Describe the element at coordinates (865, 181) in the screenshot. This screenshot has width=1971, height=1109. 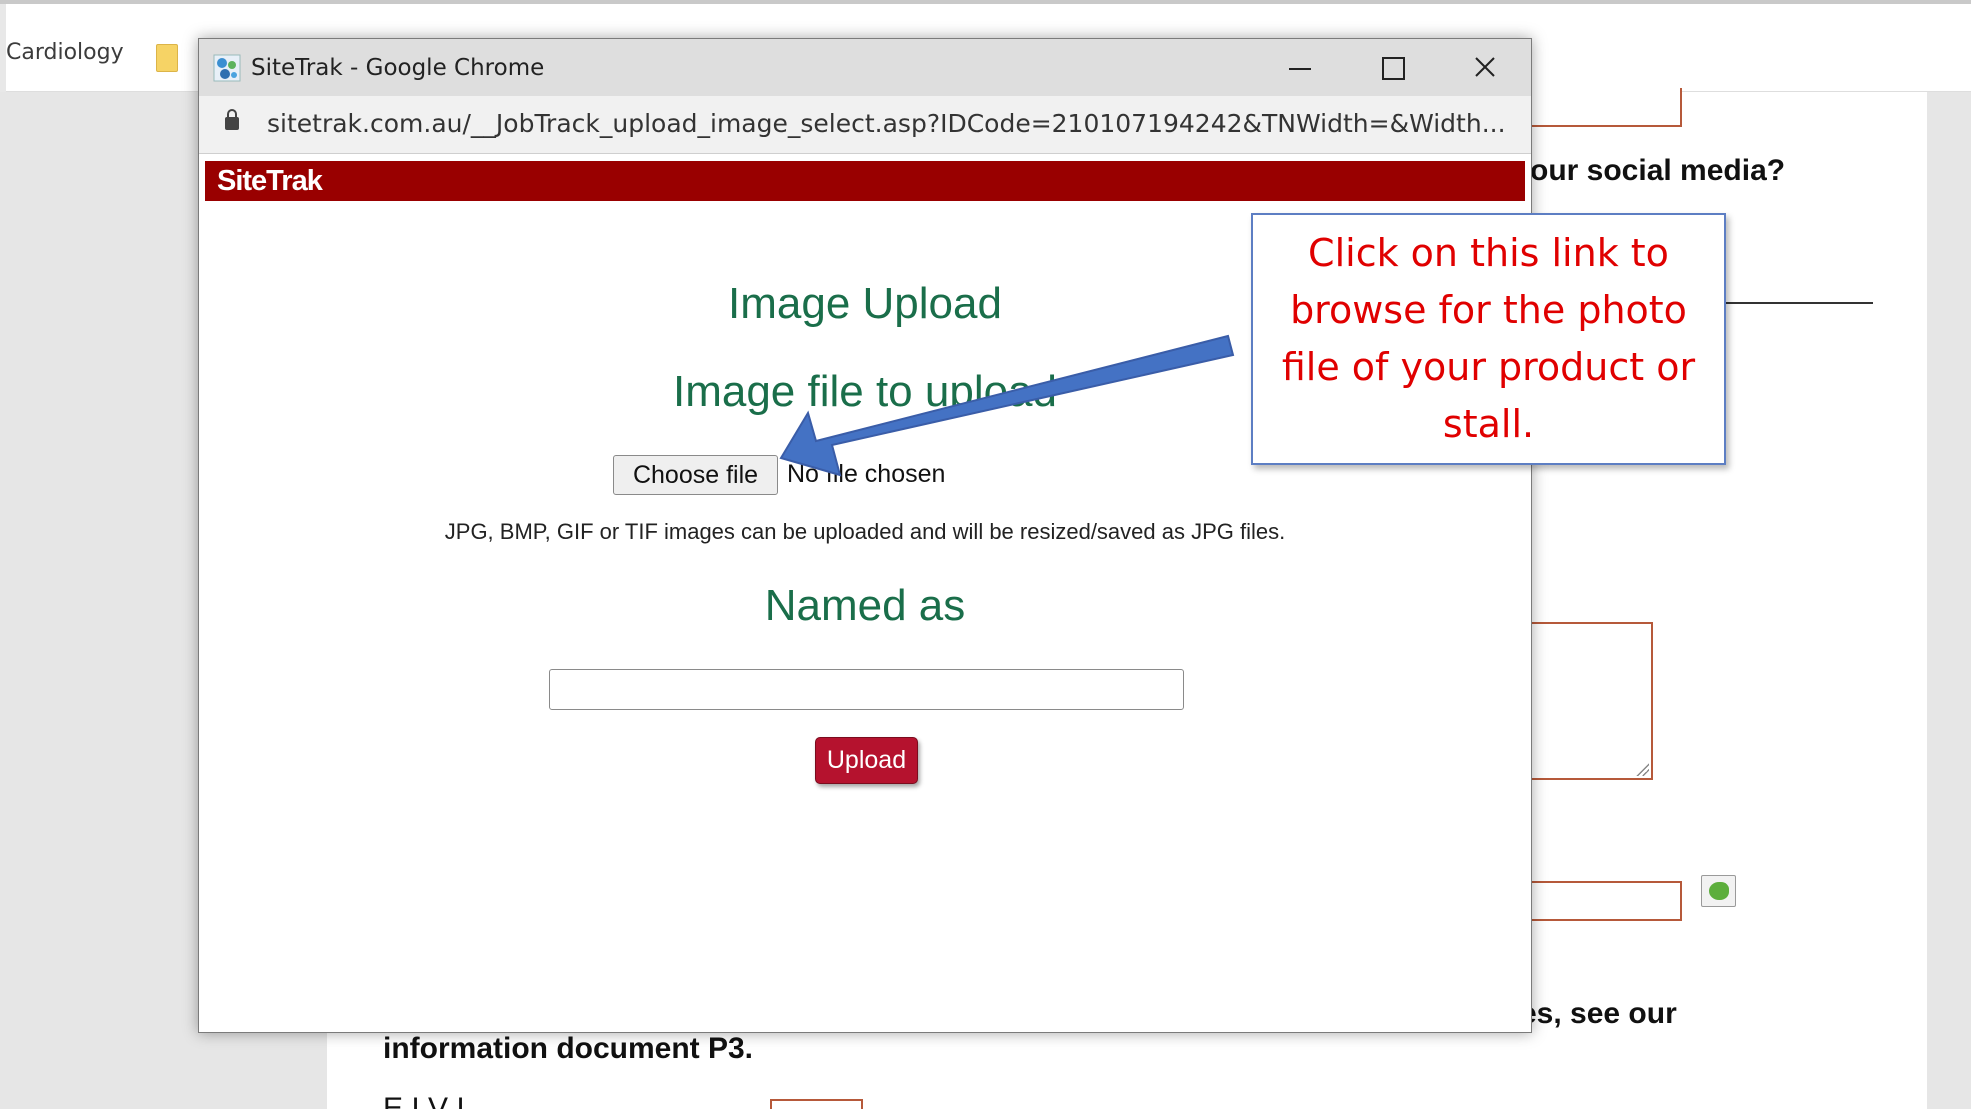
I see `site-header-bar: SiteTrak` at that location.